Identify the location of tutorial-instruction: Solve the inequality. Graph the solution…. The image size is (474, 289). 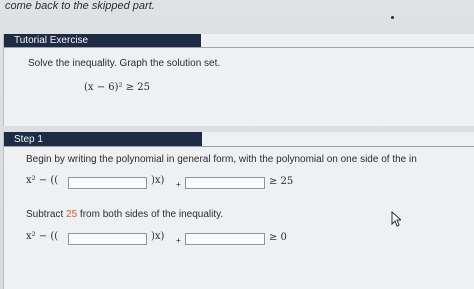
(124, 63).